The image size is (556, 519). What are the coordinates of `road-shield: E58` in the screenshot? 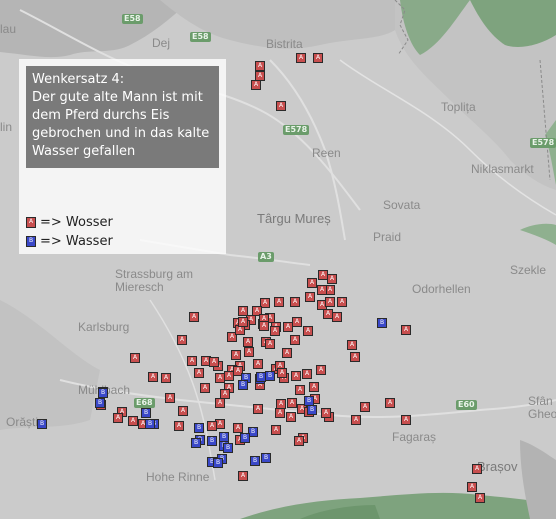 It's located at (200, 37).